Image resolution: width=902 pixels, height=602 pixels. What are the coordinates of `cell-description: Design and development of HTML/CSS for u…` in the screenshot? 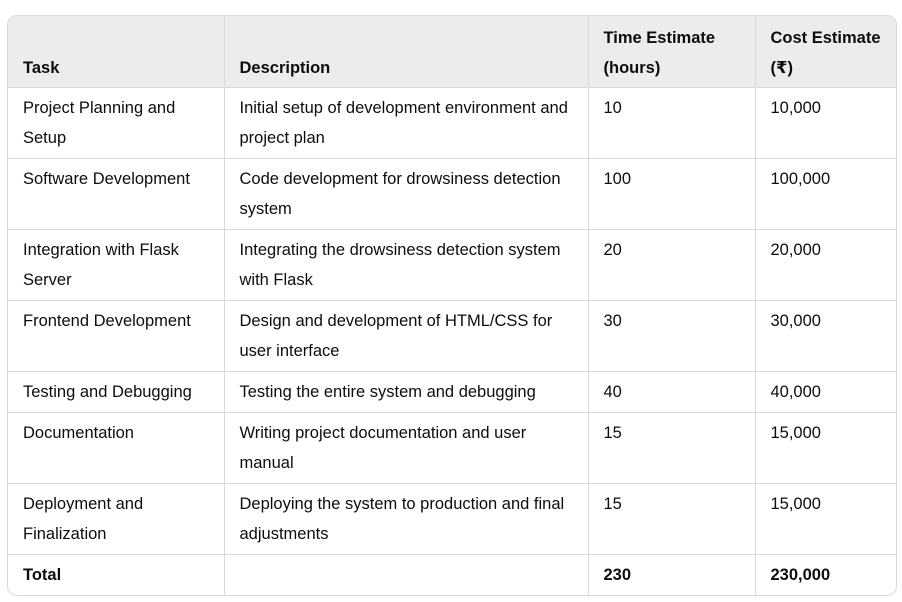 It's located at (406, 336).